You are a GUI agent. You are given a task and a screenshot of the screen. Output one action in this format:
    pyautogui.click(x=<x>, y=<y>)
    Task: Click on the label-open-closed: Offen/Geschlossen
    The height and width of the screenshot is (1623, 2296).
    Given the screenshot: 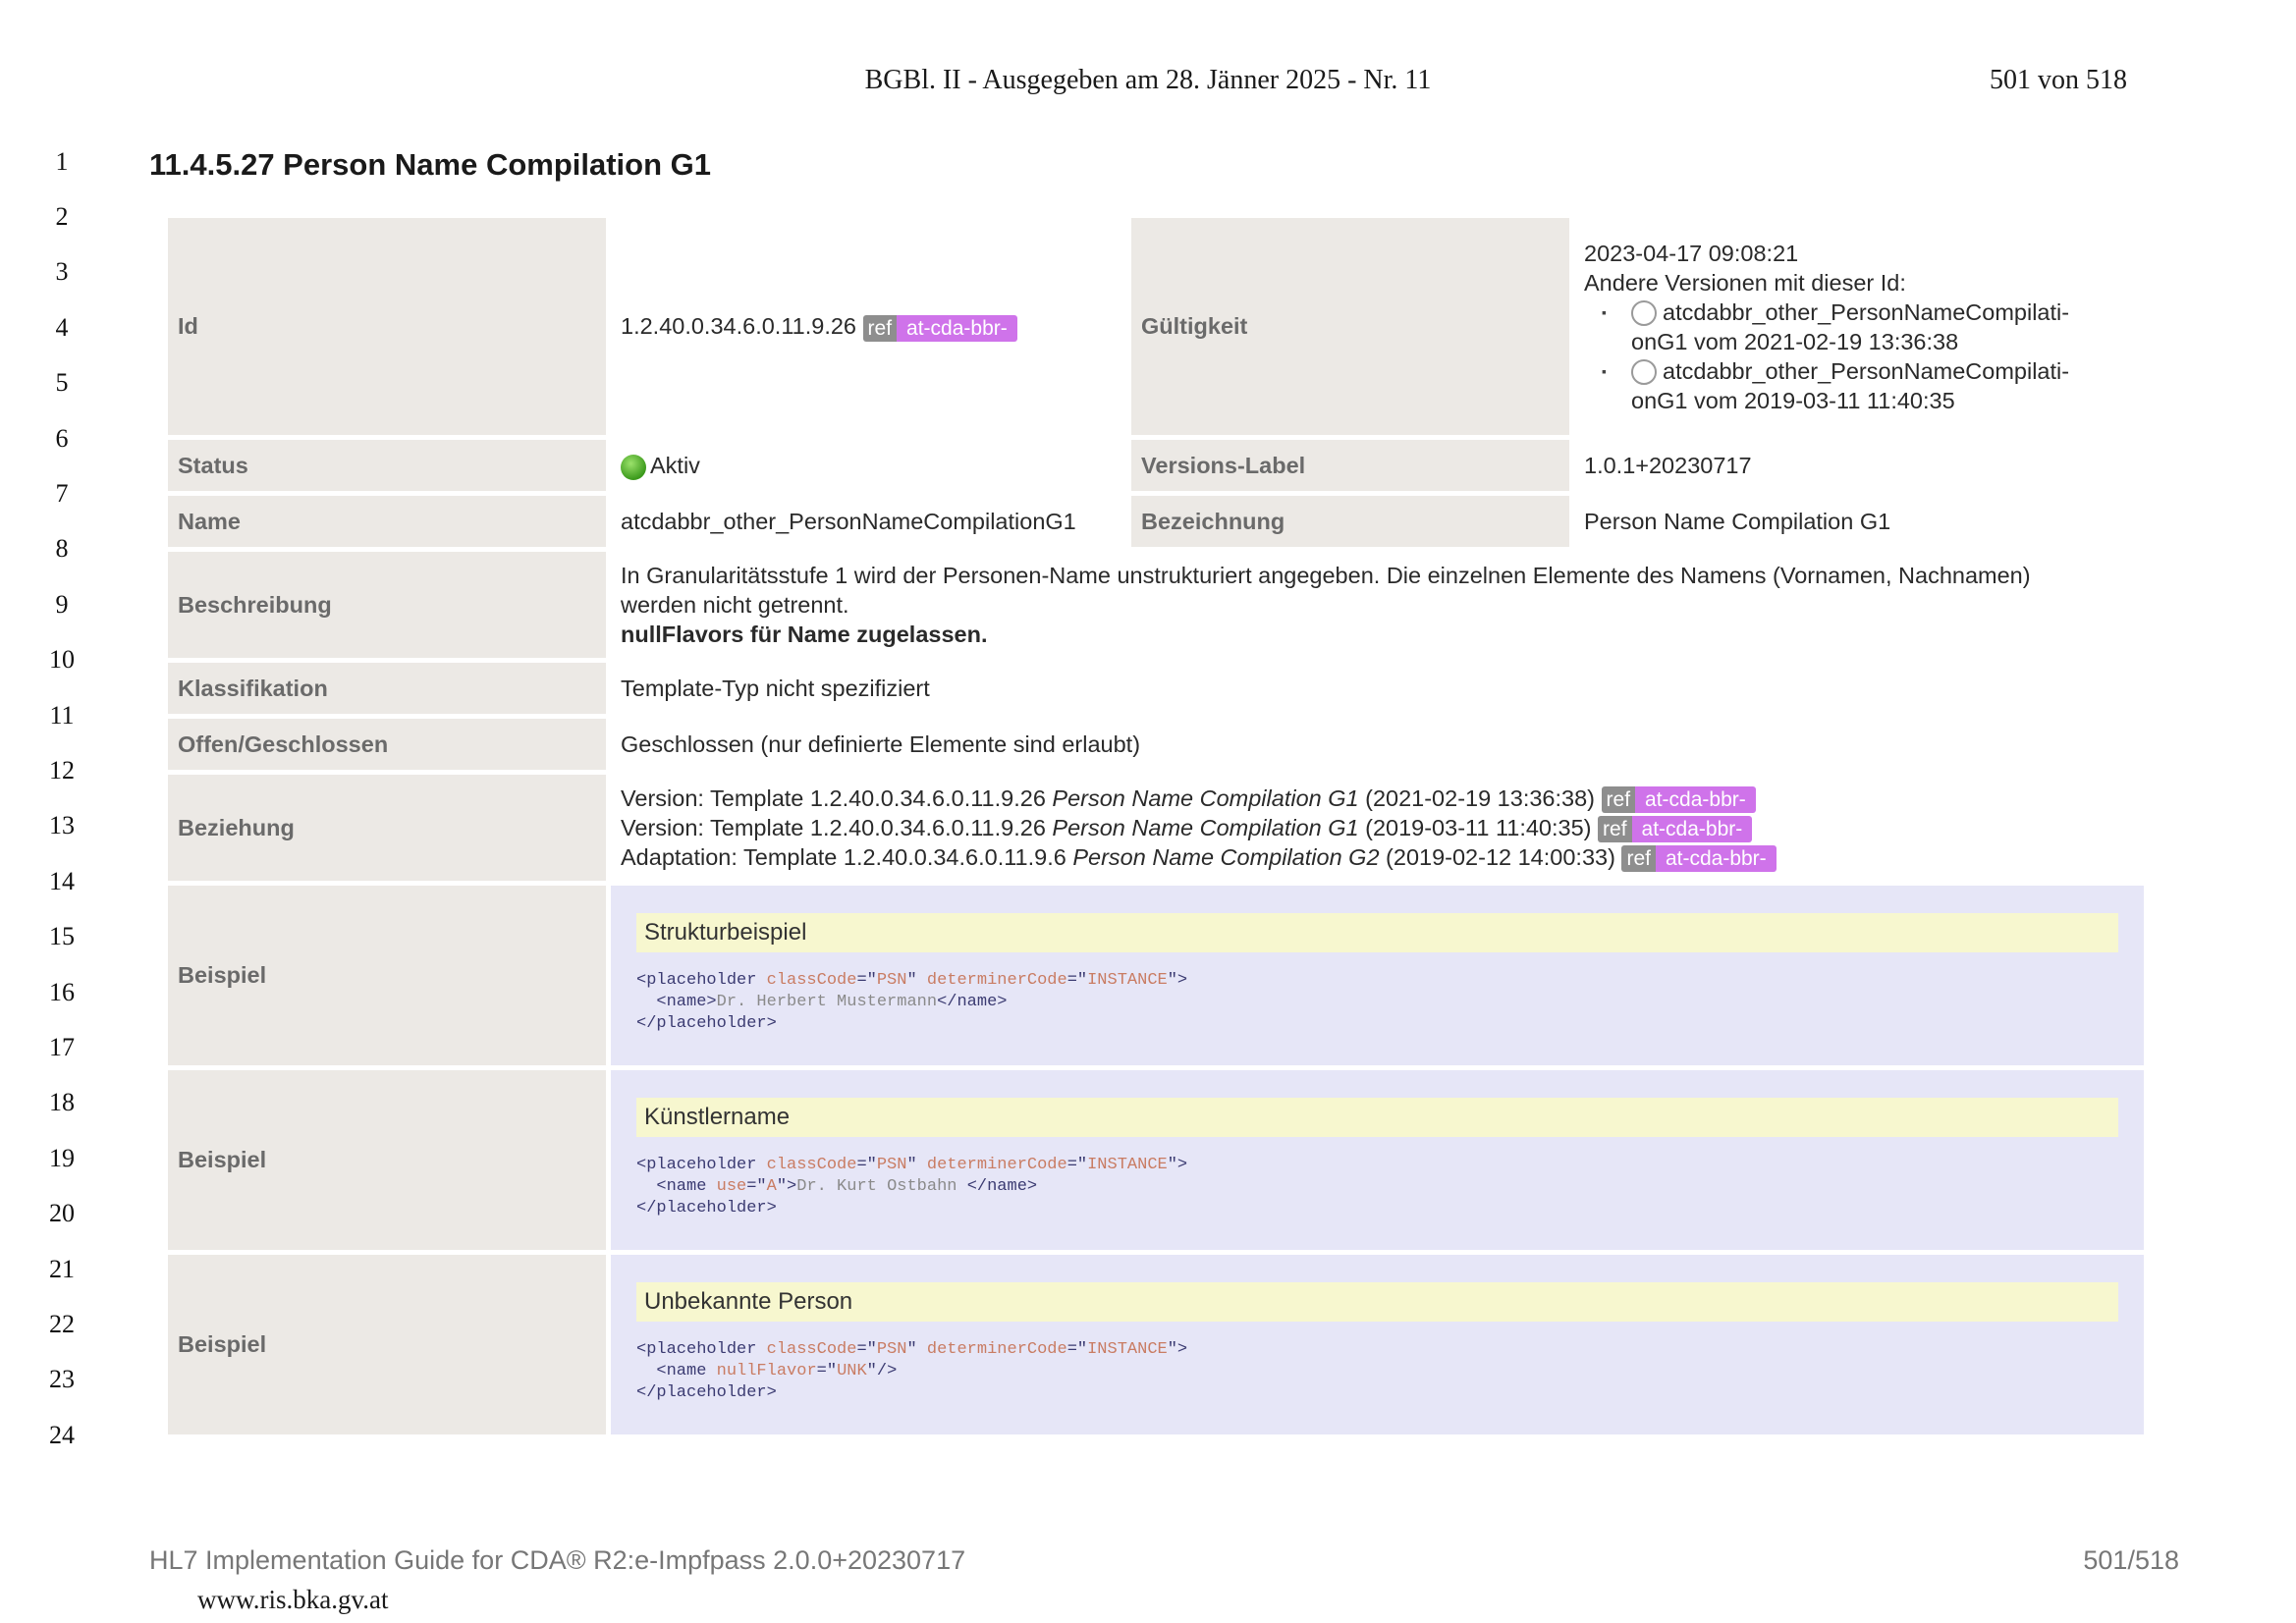 What is the action you would take?
    pyautogui.click(x=387, y=744)
    